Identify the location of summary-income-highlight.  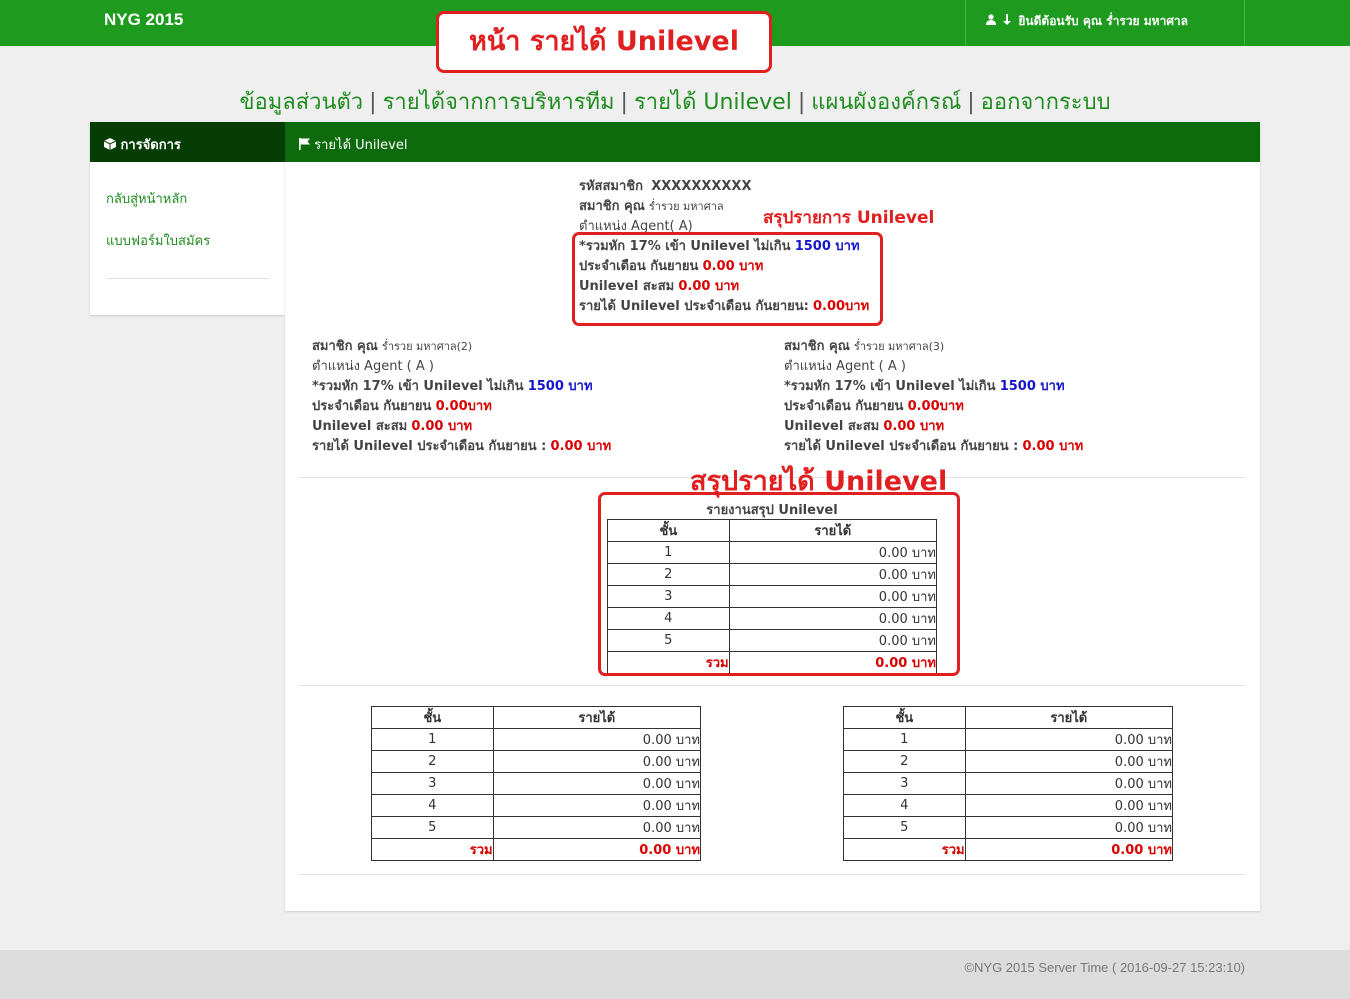
(779, 584).